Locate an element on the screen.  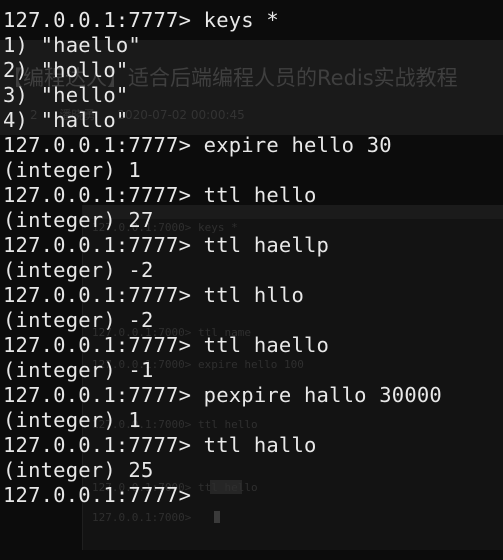
terminal-line-result: (integer) 25 is located at coordinates (78, 470).